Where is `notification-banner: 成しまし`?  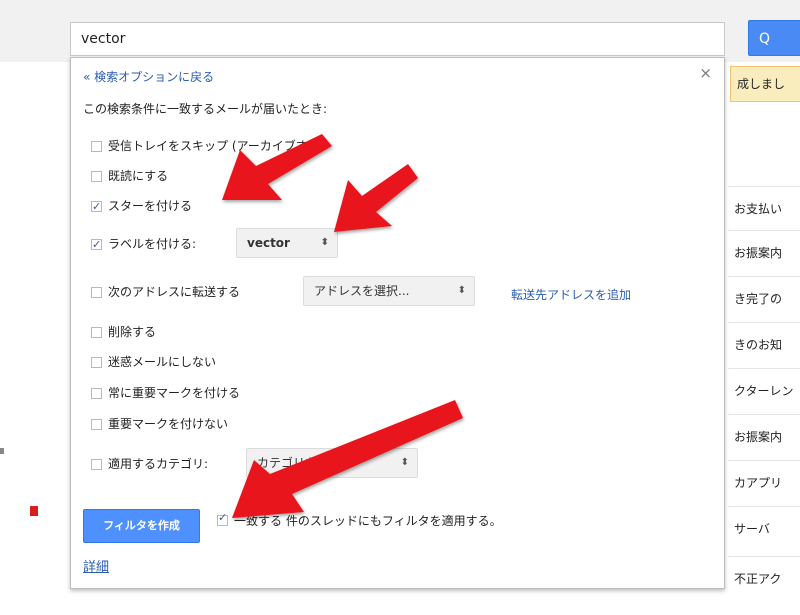
notification-banner: 成しまし is located at coordinates (765, 84).